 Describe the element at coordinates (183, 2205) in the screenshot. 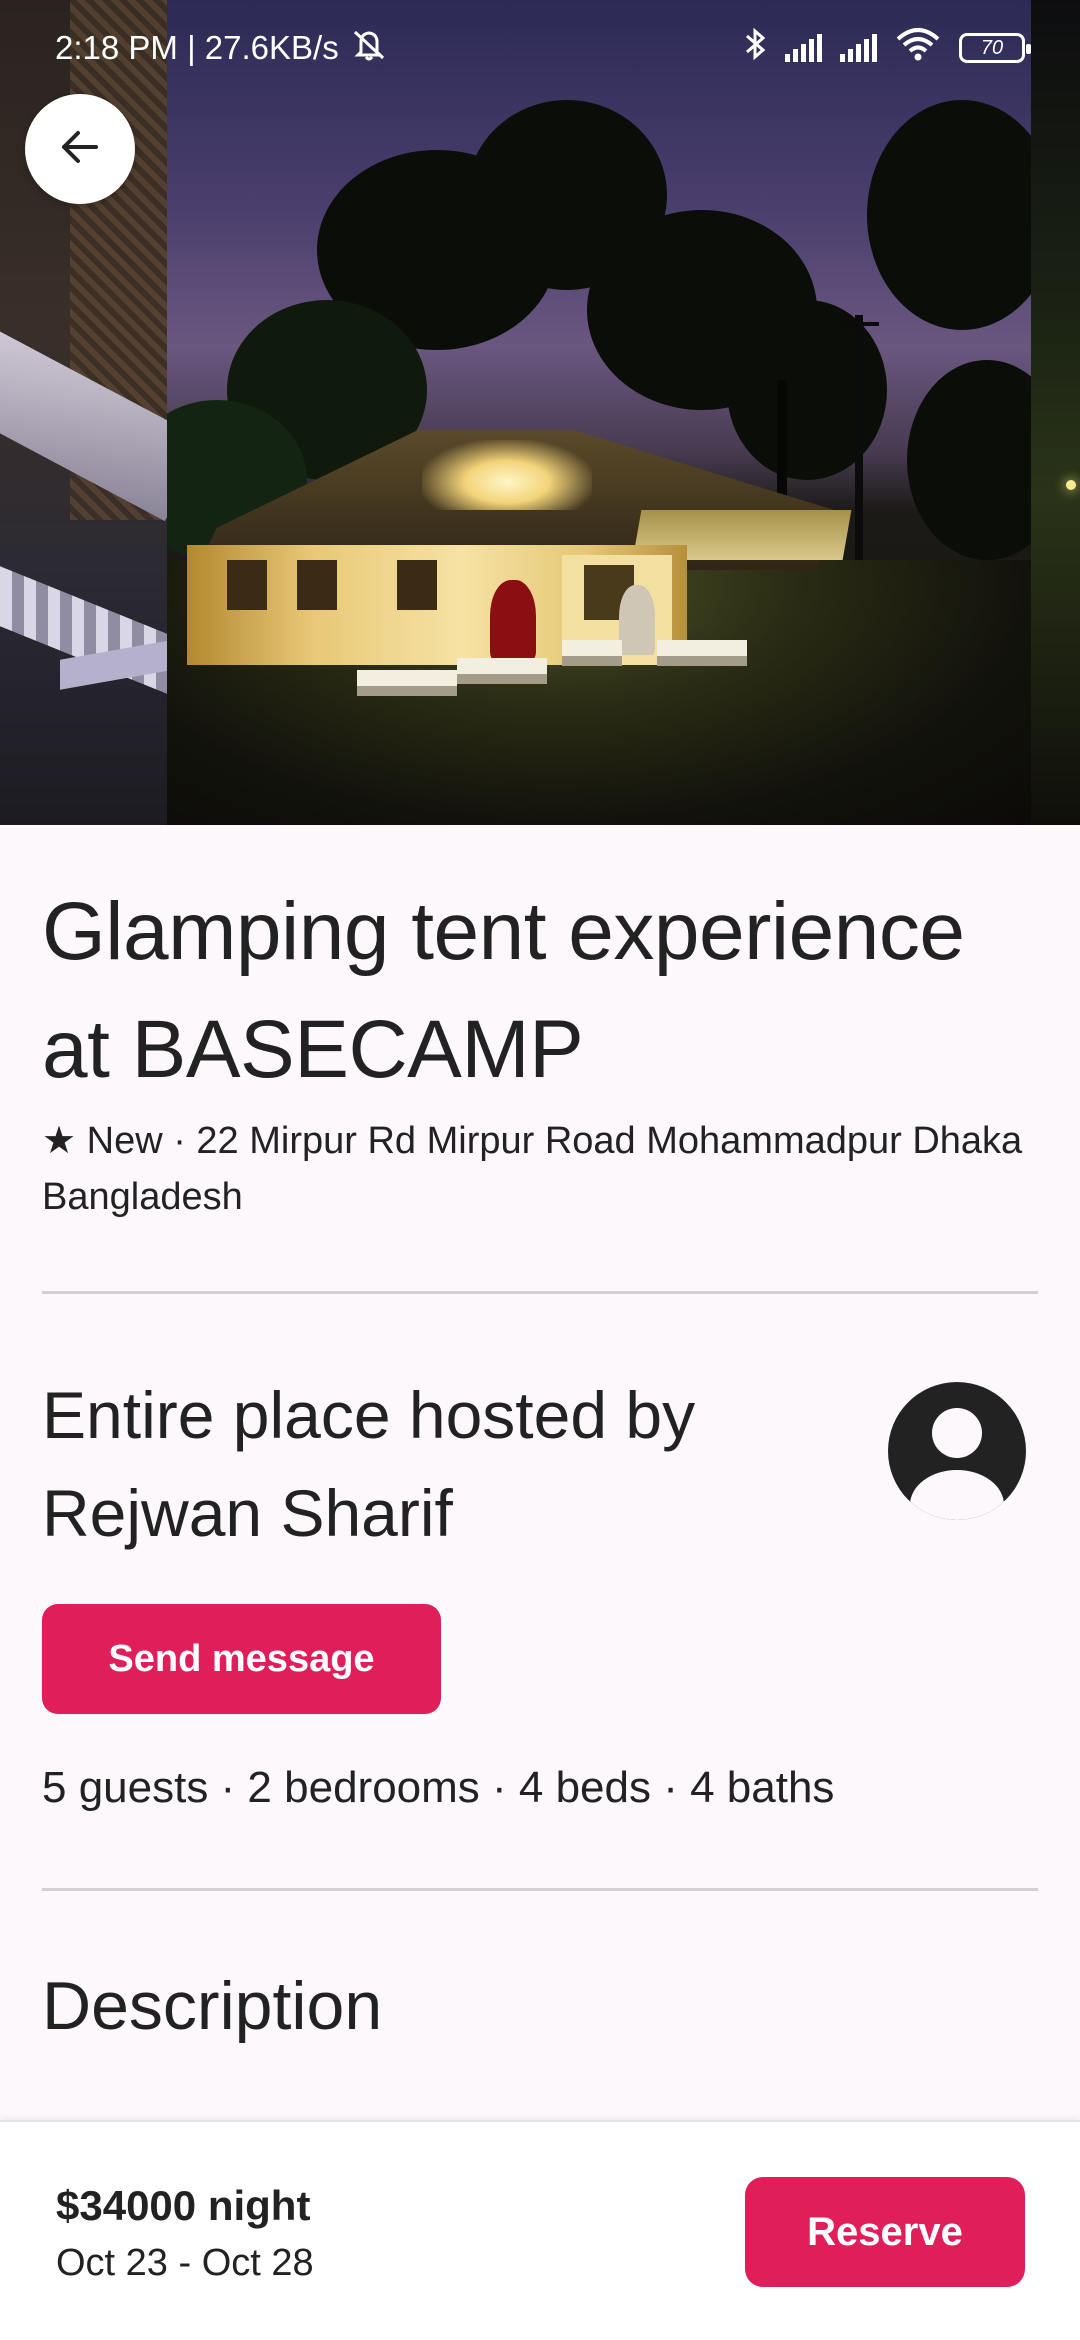

I see `price-per-night: $34000 night` at that location.